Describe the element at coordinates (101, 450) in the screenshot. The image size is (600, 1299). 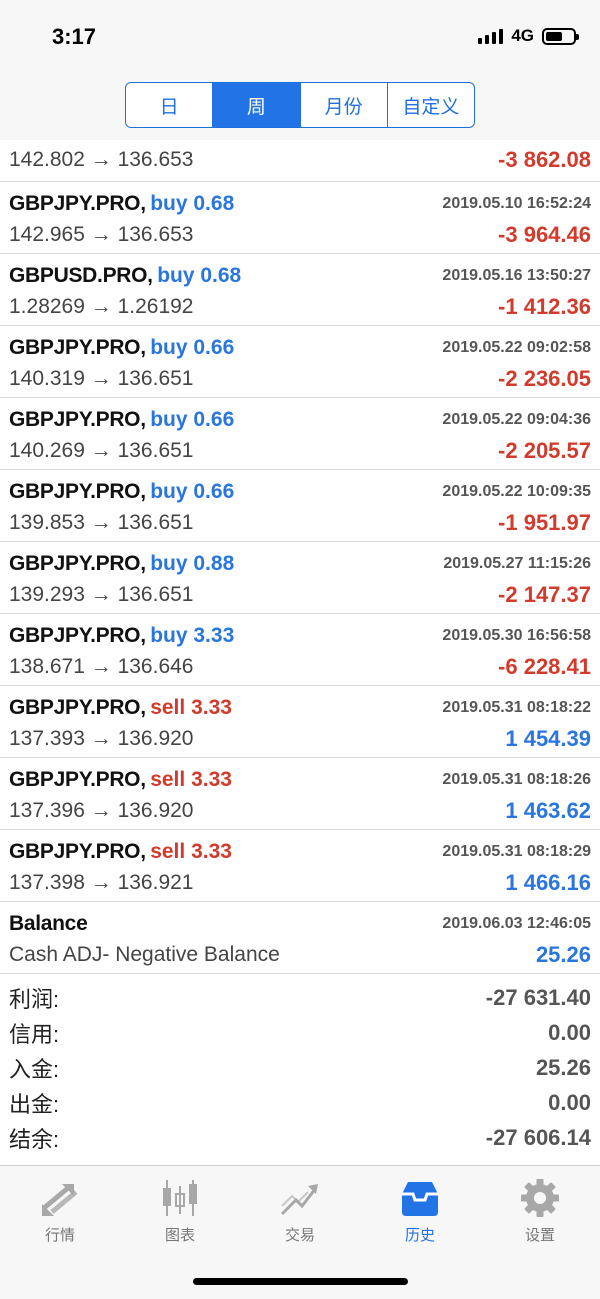
I see `price-range: 140.269 → 136.651` at that location.